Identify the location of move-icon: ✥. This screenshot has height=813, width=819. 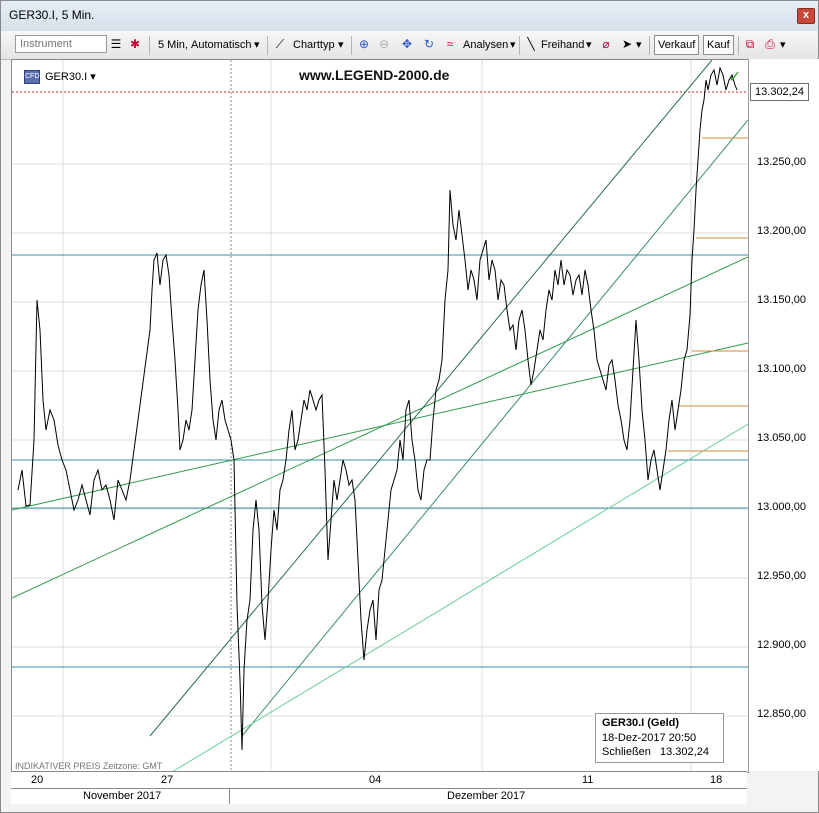
(407, 44).